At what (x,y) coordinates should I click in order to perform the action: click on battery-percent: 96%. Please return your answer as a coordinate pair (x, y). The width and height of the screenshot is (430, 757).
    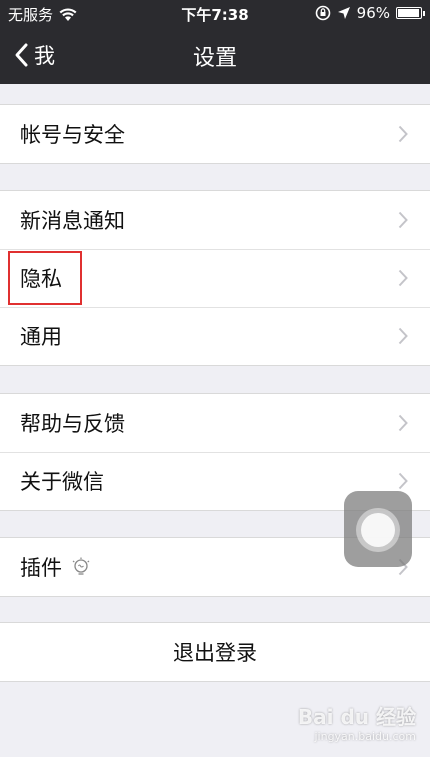
    Looking at the image, I should click on (373, 13).